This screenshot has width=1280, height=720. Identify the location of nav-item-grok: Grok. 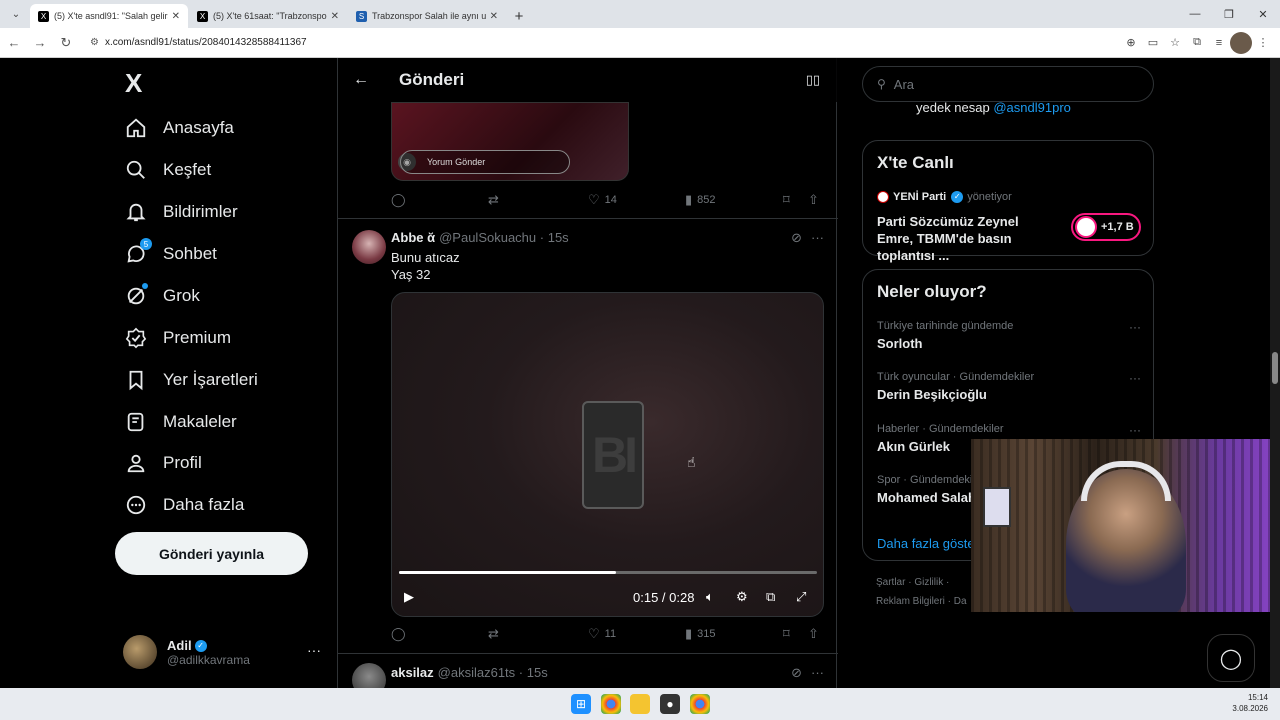
(161, 296).